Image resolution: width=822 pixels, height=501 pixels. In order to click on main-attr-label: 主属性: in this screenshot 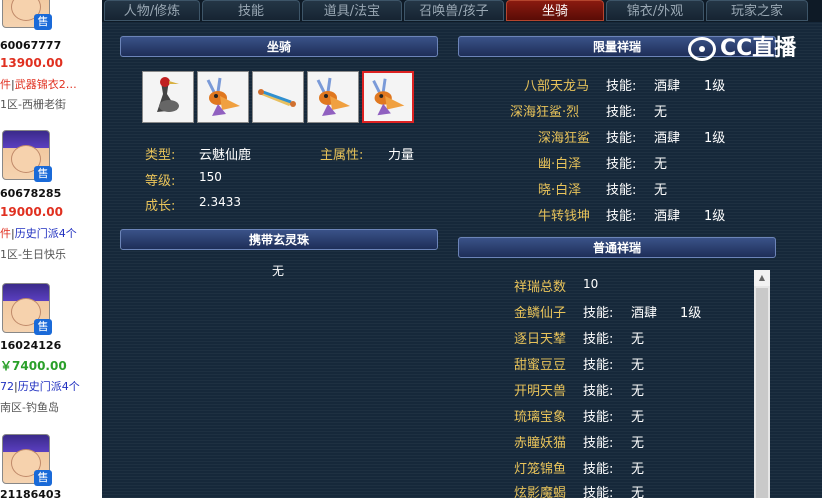, I will do `click(342, 155)`.